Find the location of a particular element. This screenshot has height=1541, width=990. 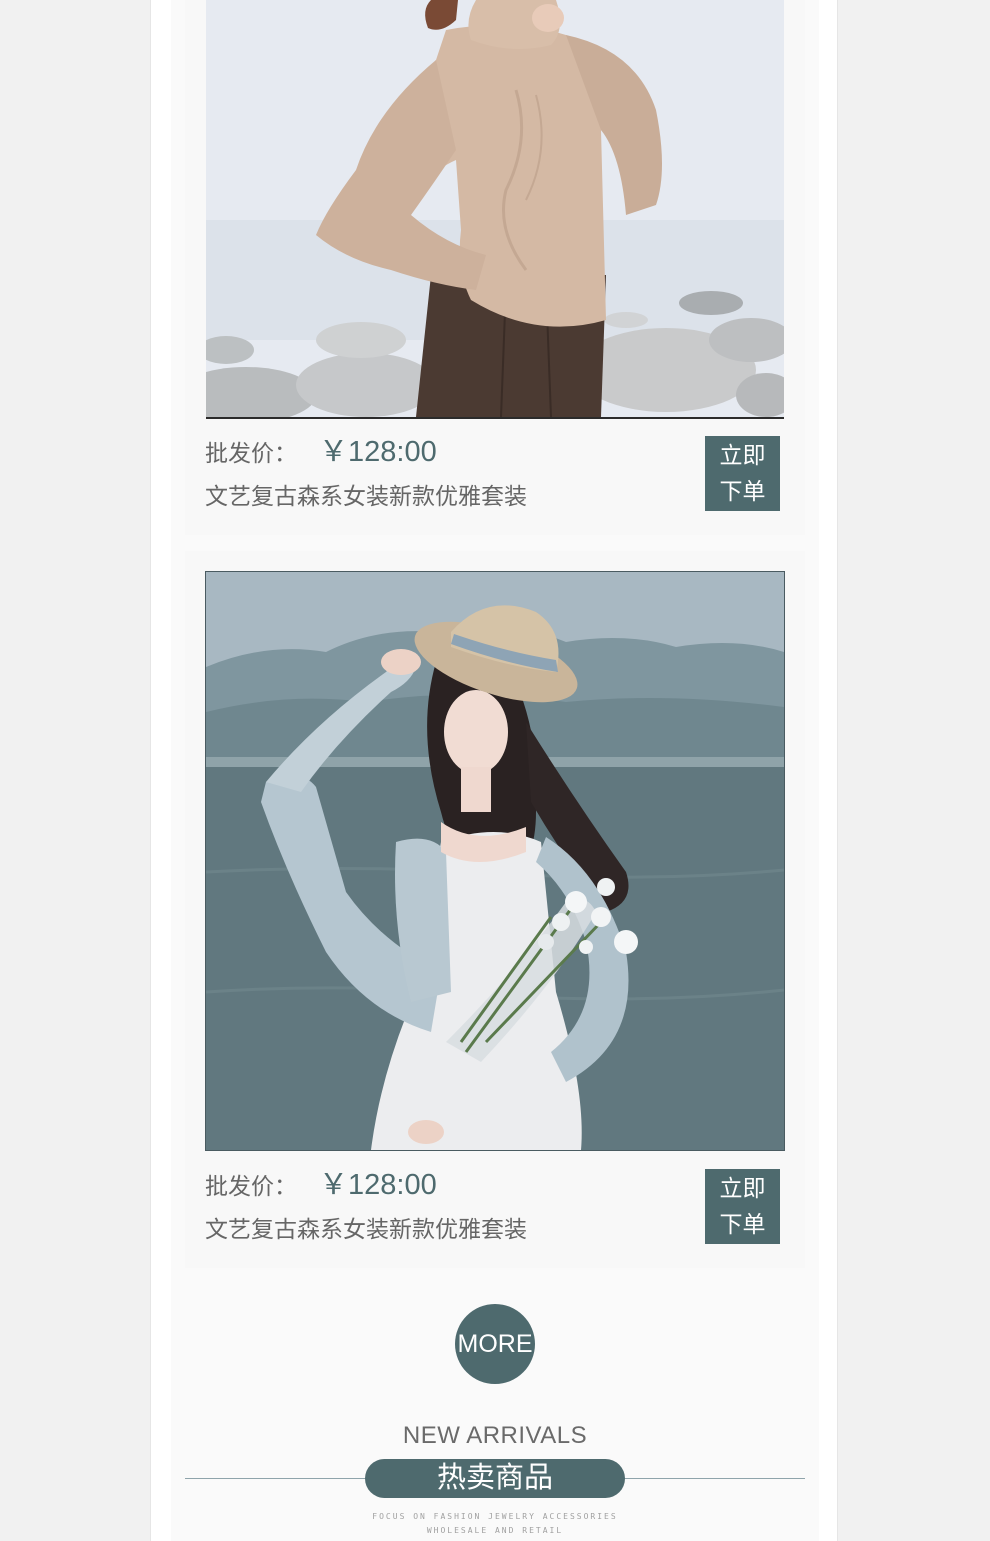

more-button: MORE is located at coordinates (495, 1344).